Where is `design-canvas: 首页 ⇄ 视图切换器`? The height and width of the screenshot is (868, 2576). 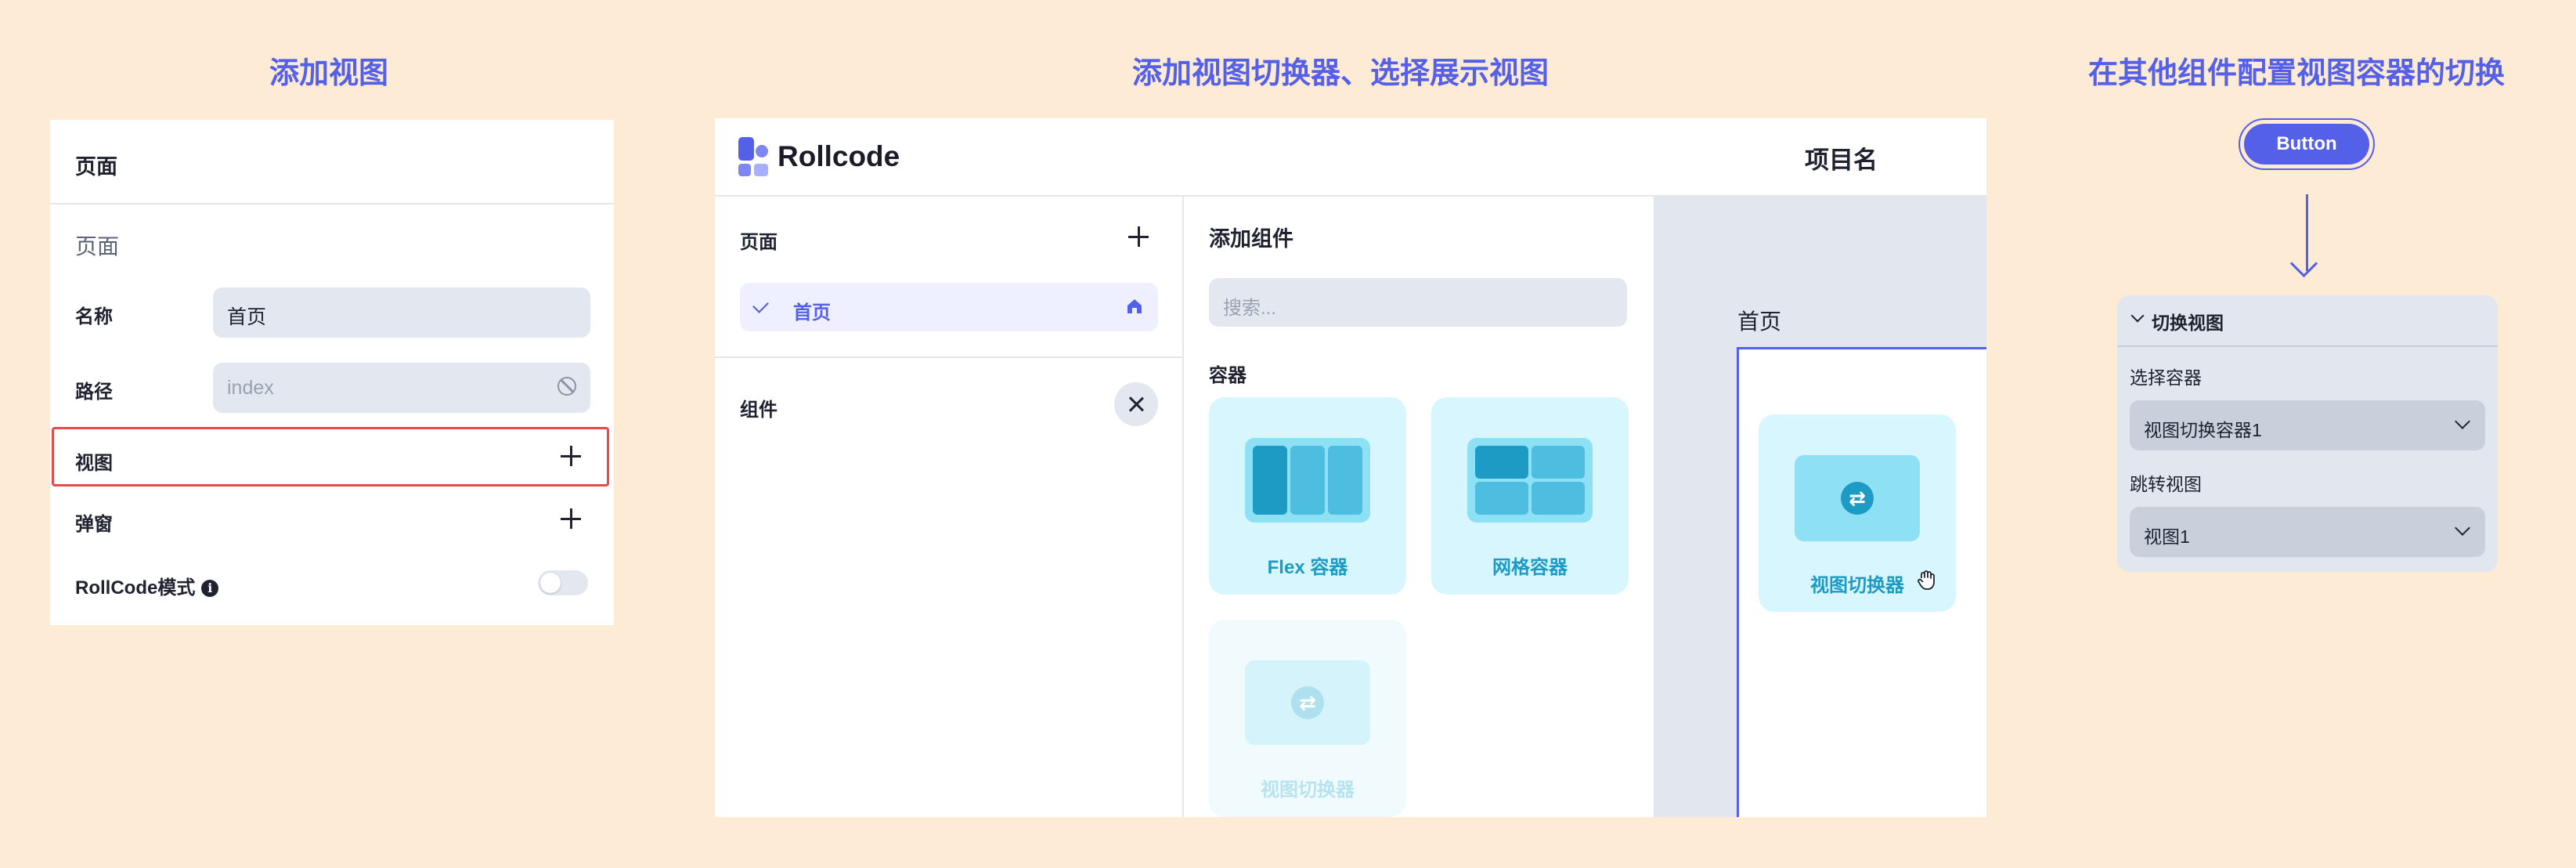
design-canvas: 首页 ⇄ 视图切换器 is located at coordinates (1820, 507).